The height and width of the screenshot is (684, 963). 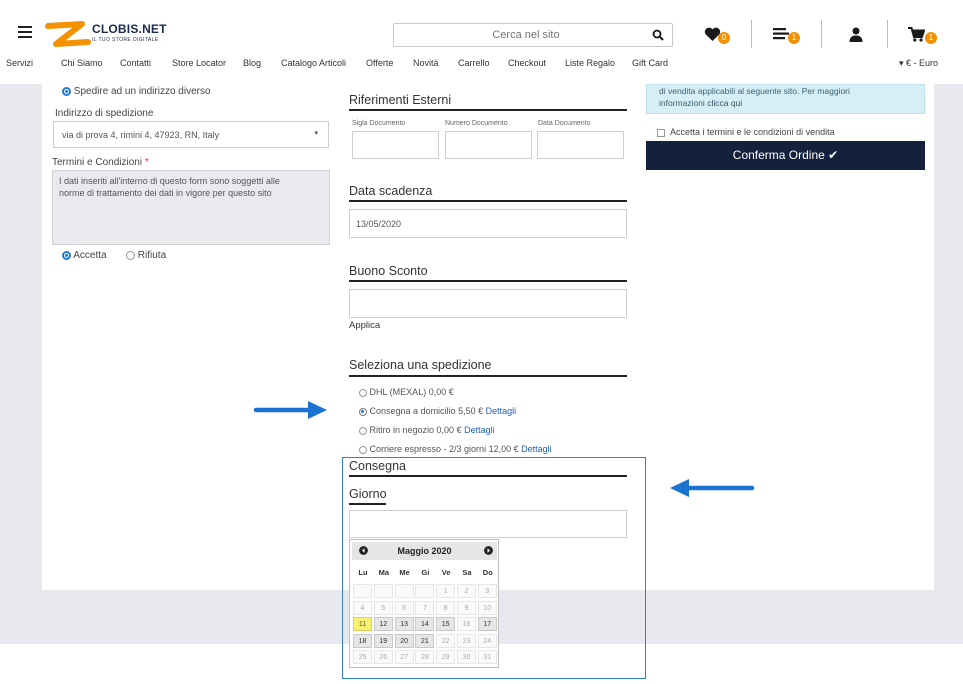 I want to click on apply-coupon-link: Applica, so click(x=364, y=325).